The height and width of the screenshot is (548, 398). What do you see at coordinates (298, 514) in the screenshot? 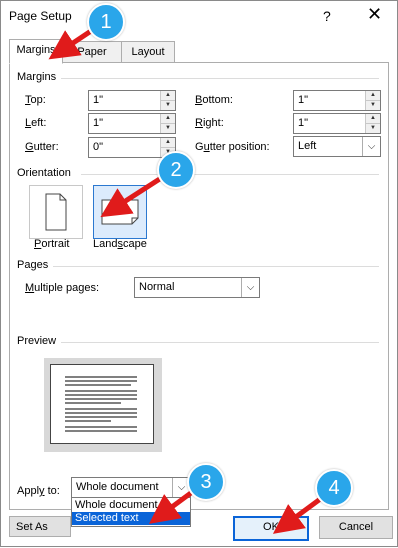
I see `arrow-to-ok` at bounding box center [298, 514].